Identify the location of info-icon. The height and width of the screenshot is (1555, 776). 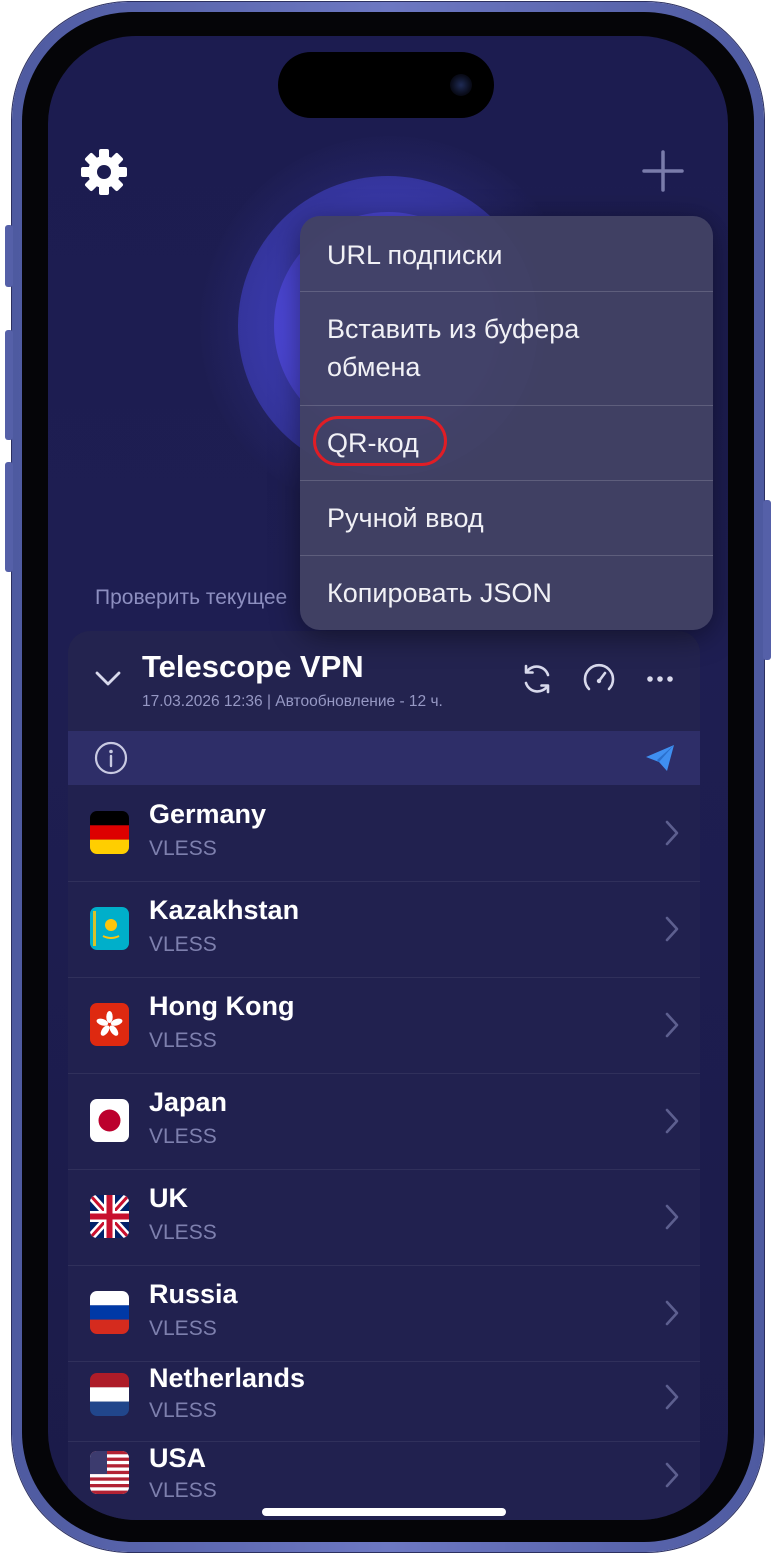
(111, 758).